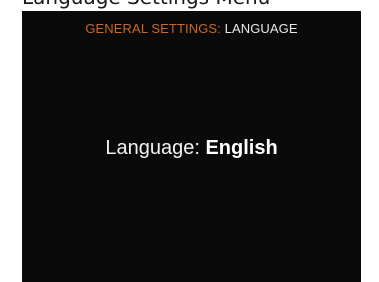  I want to click on figure-caption: Language Settings Menu, so click(192, 5).